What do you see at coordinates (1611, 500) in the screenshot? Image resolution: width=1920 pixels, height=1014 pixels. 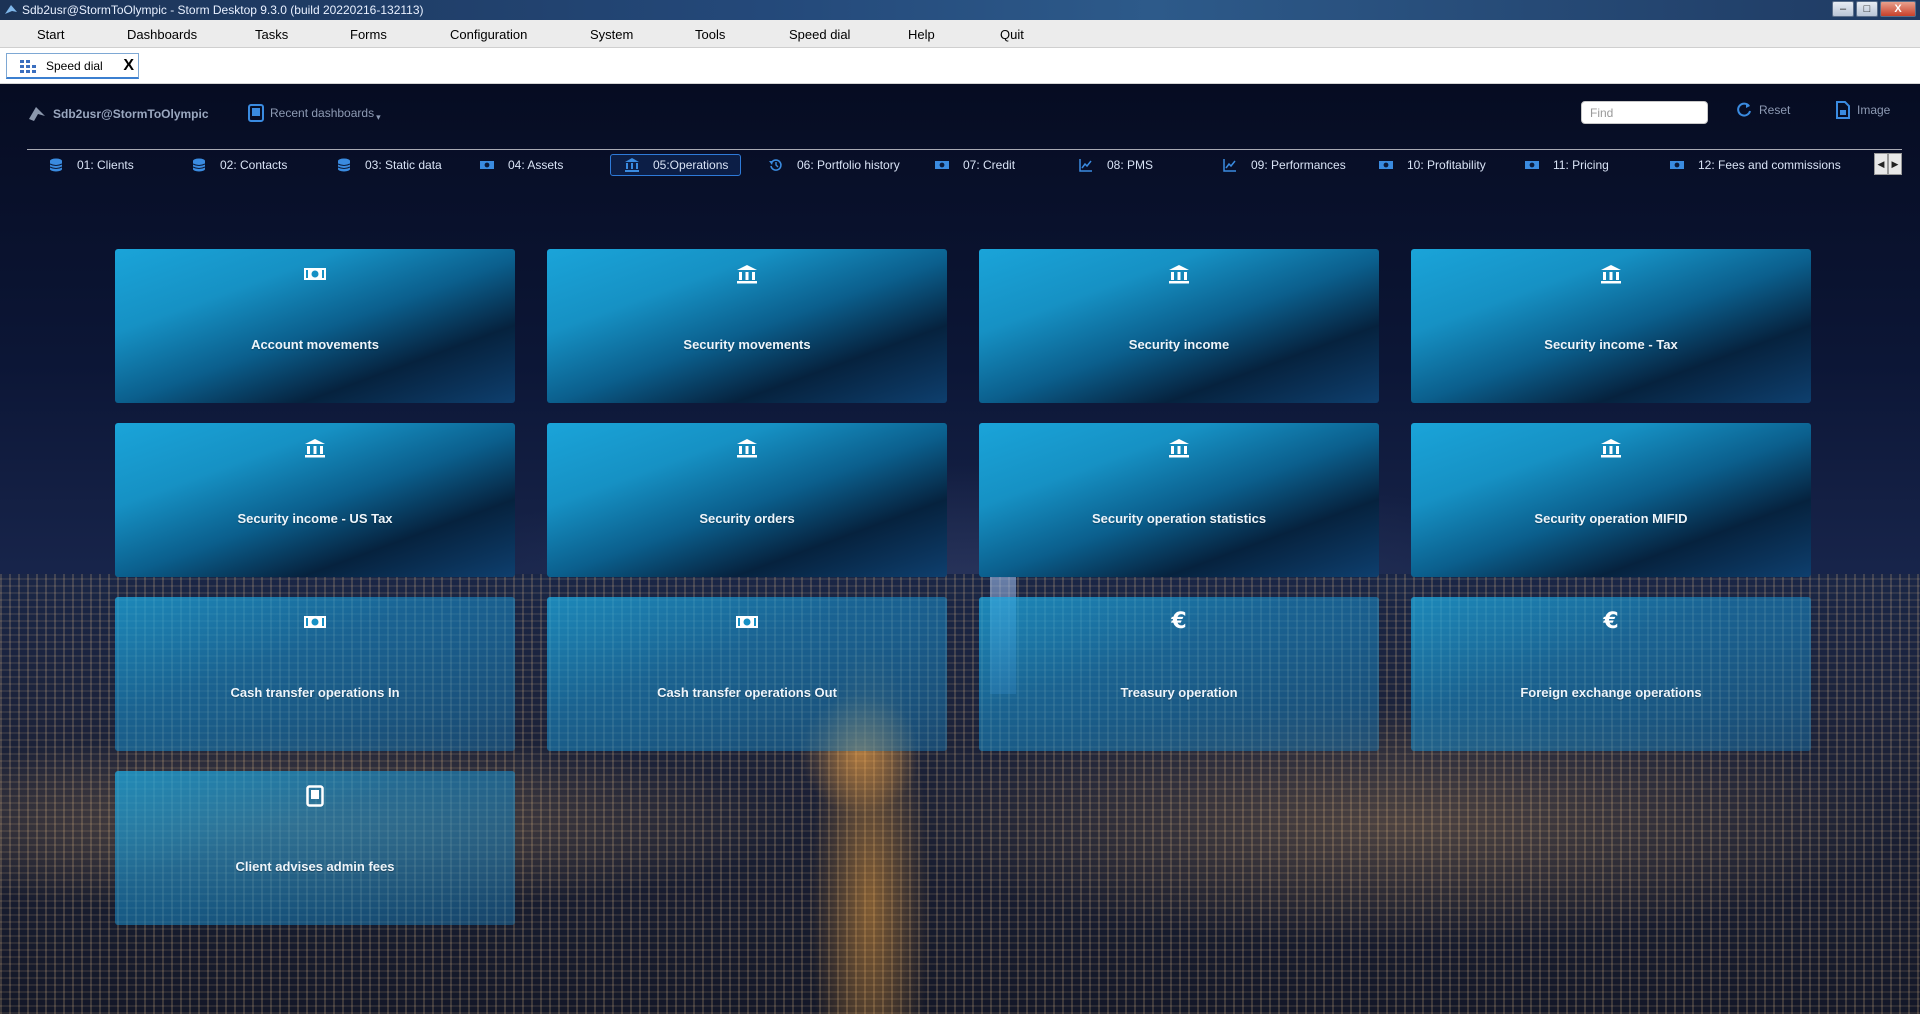 I see `tile-security-operation-mifid: Security operation MIFID` at bounding box center [1611, 500].